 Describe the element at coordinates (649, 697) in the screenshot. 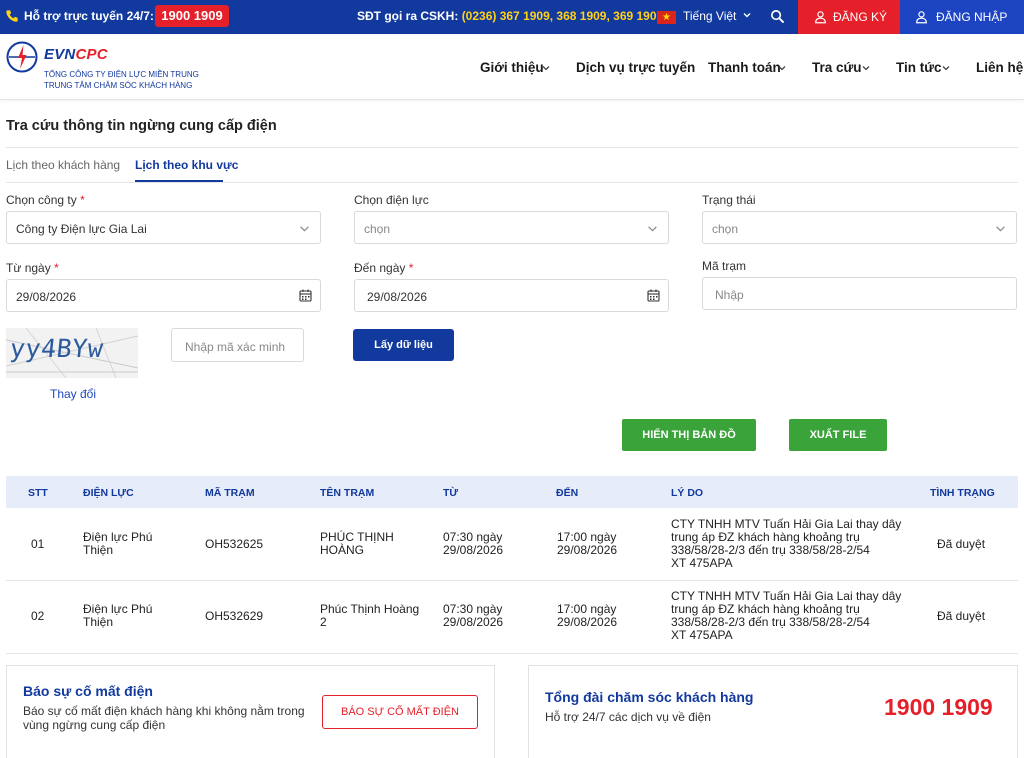

I see `support-hotline-title: Tổng đài chăm sóc khách hàng` at that location.